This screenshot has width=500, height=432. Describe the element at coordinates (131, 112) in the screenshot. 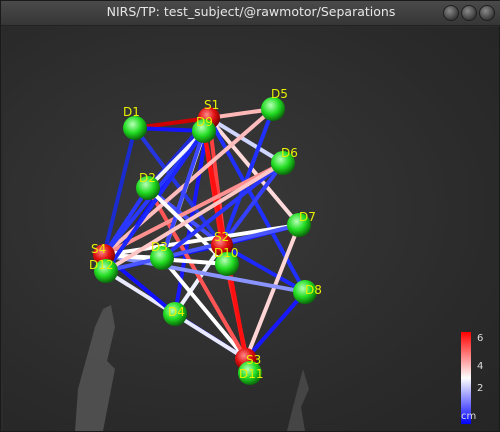

I see `optode-label-d1: D1` at that location.